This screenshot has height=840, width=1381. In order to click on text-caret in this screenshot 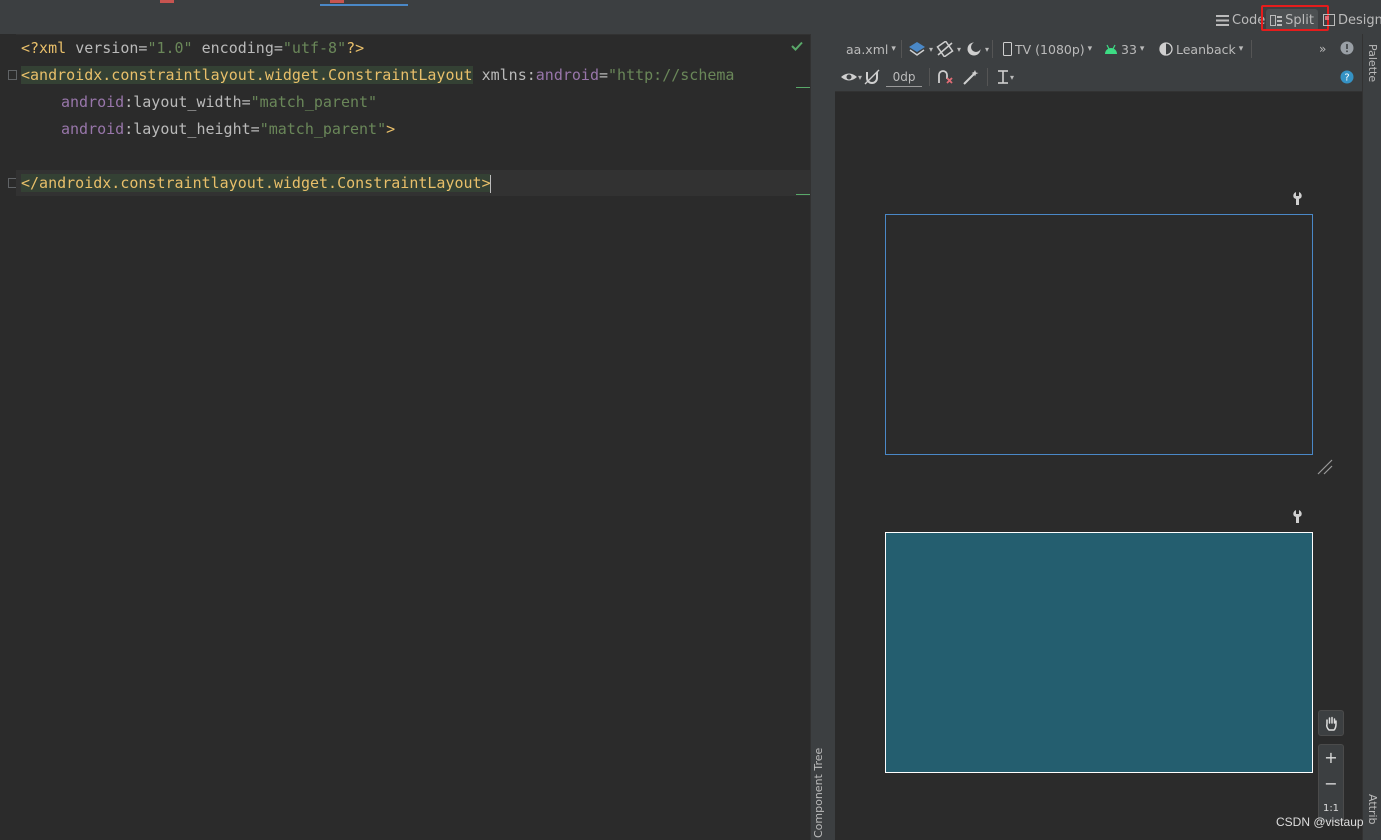, I will do `click(490, 184)`.